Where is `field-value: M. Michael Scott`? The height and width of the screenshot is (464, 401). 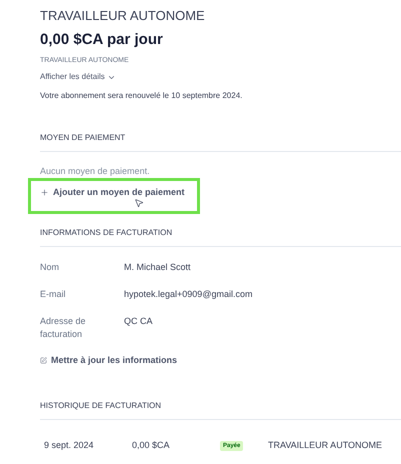
field-value: M. Michael Scott is located at coordinates (157, 267).